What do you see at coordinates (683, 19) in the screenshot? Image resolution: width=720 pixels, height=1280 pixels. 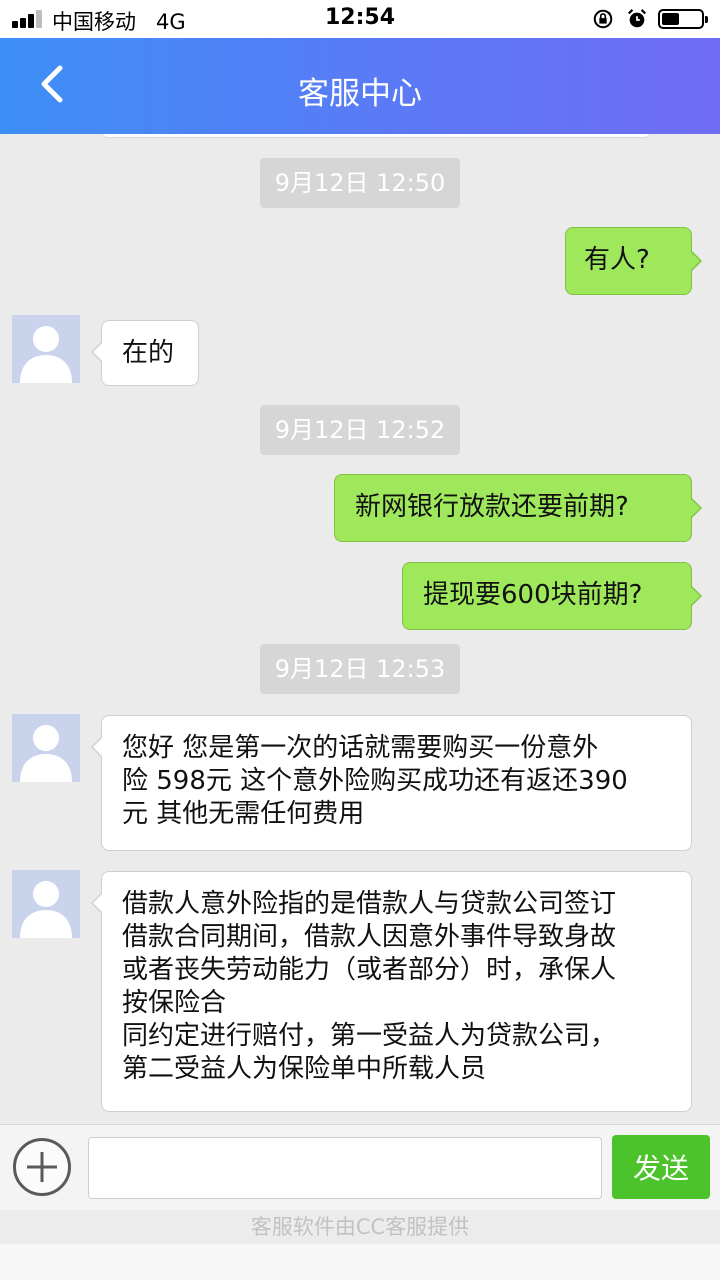 I see `battery-icon` at bounding box center [683, 19].